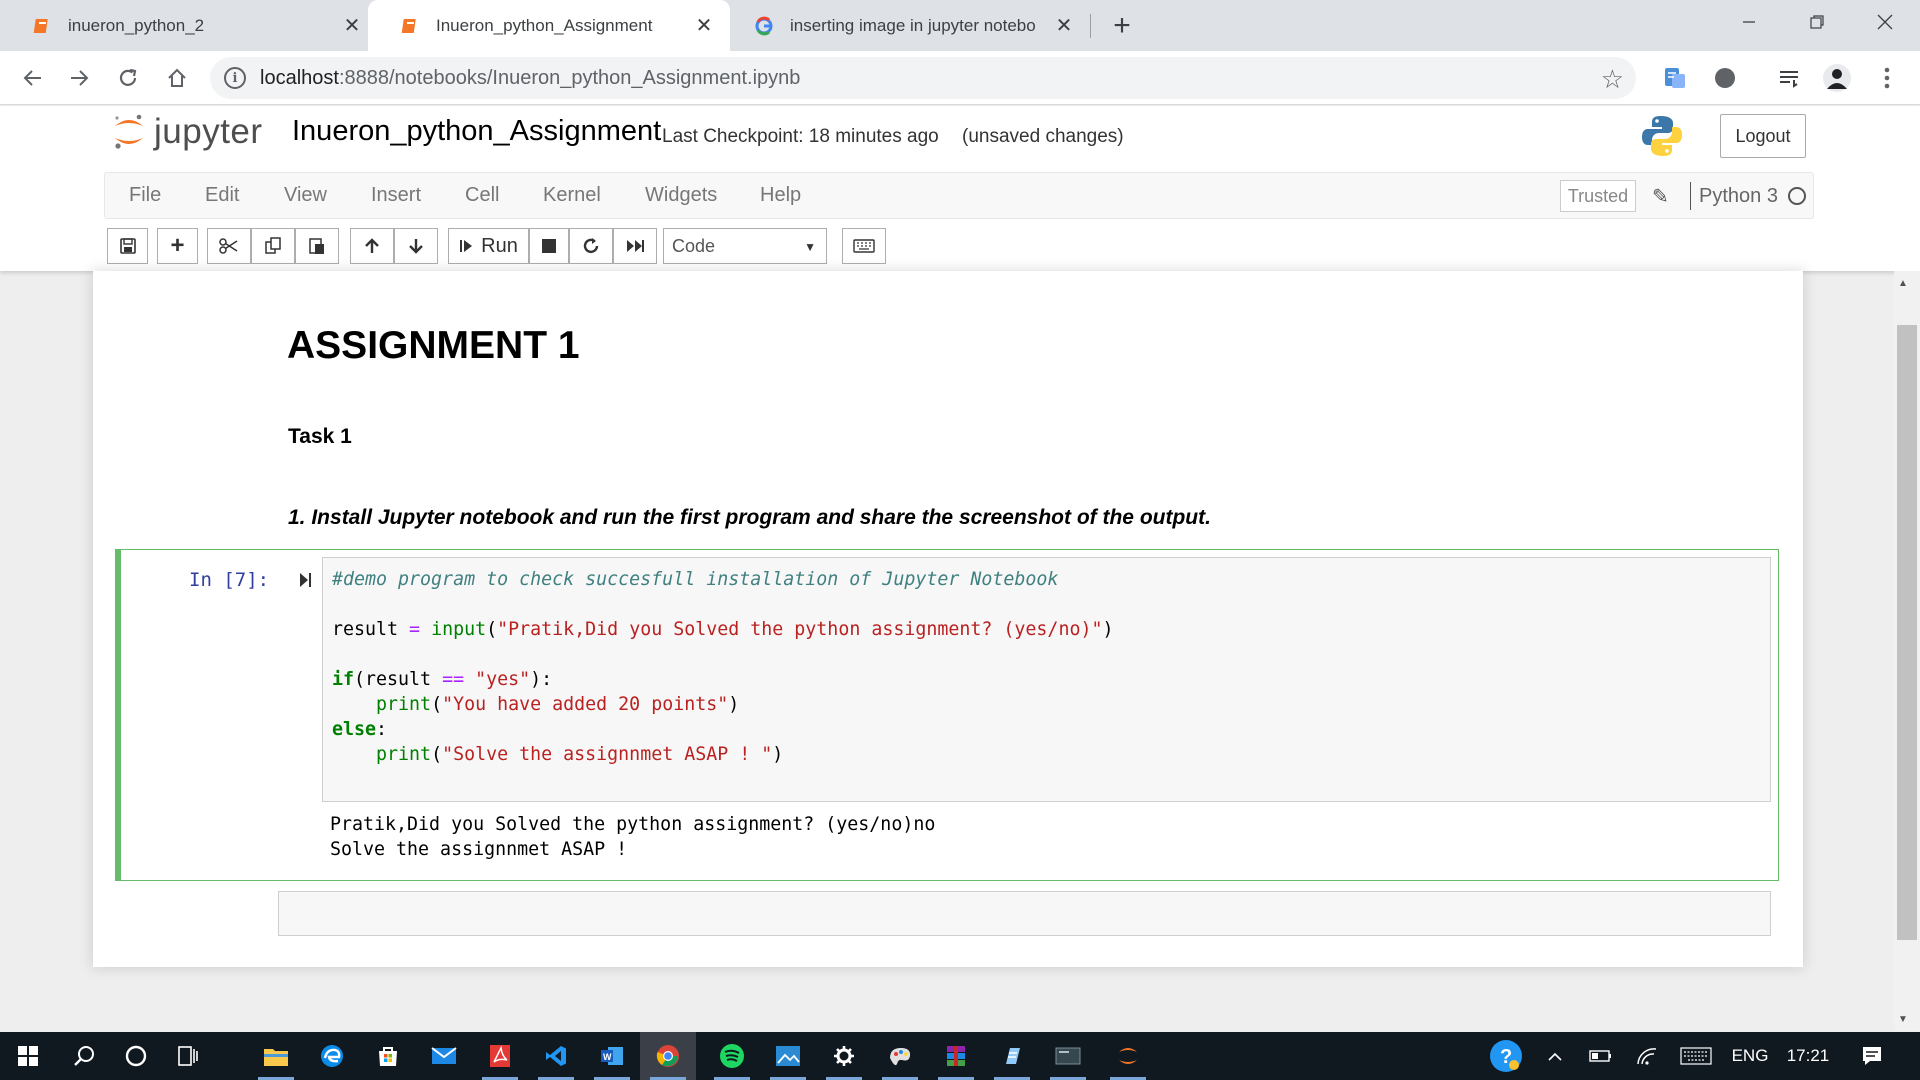 This screenshot has width=1920, height=1080. I want to click on close-window-button, so click(1885, 22).